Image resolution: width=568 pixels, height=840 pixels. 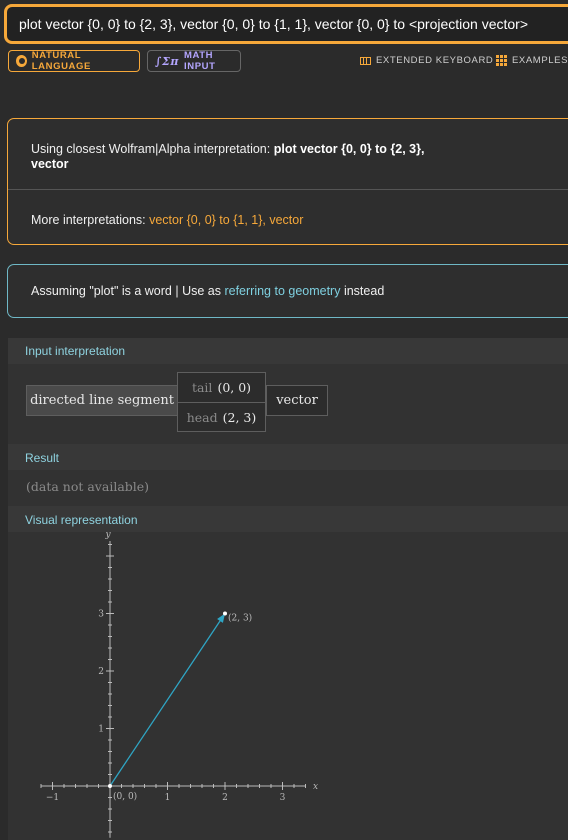 I want to click on tail-head-table: tail (0, 0) head (2, 3), so click(x=221, y=402).